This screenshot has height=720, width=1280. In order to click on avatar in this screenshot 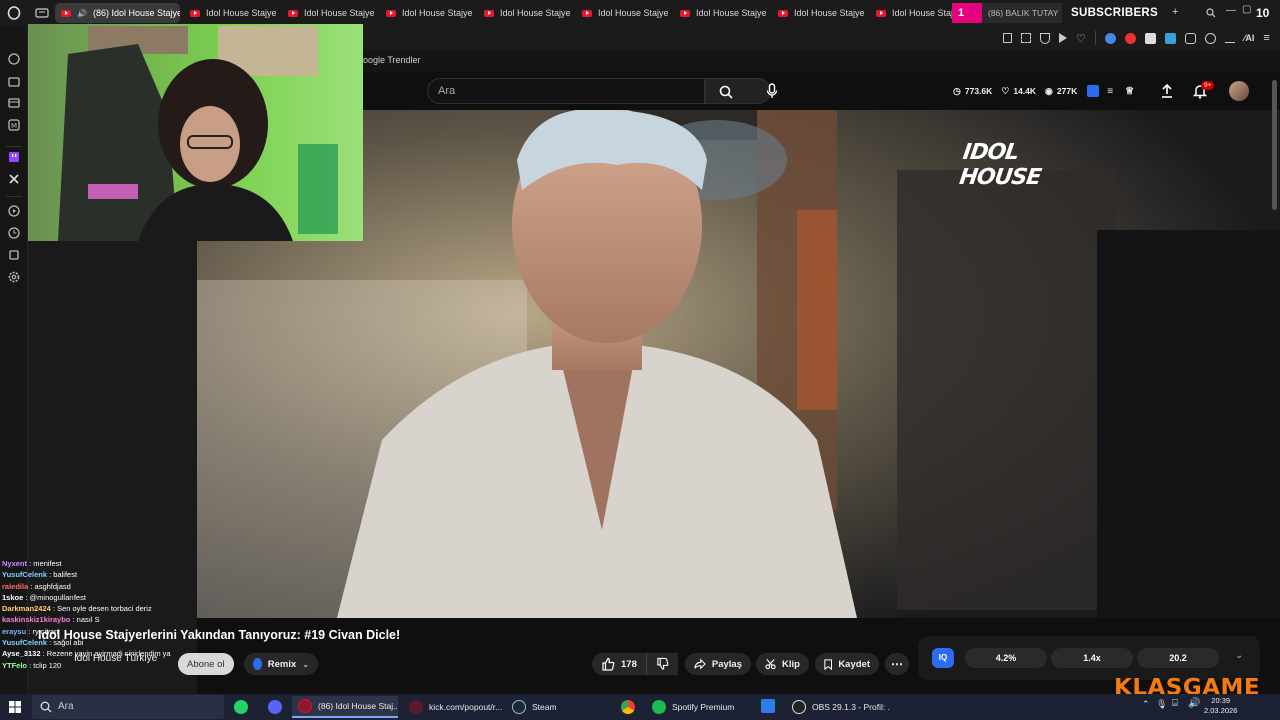, I will do `click(1239, 91)`.